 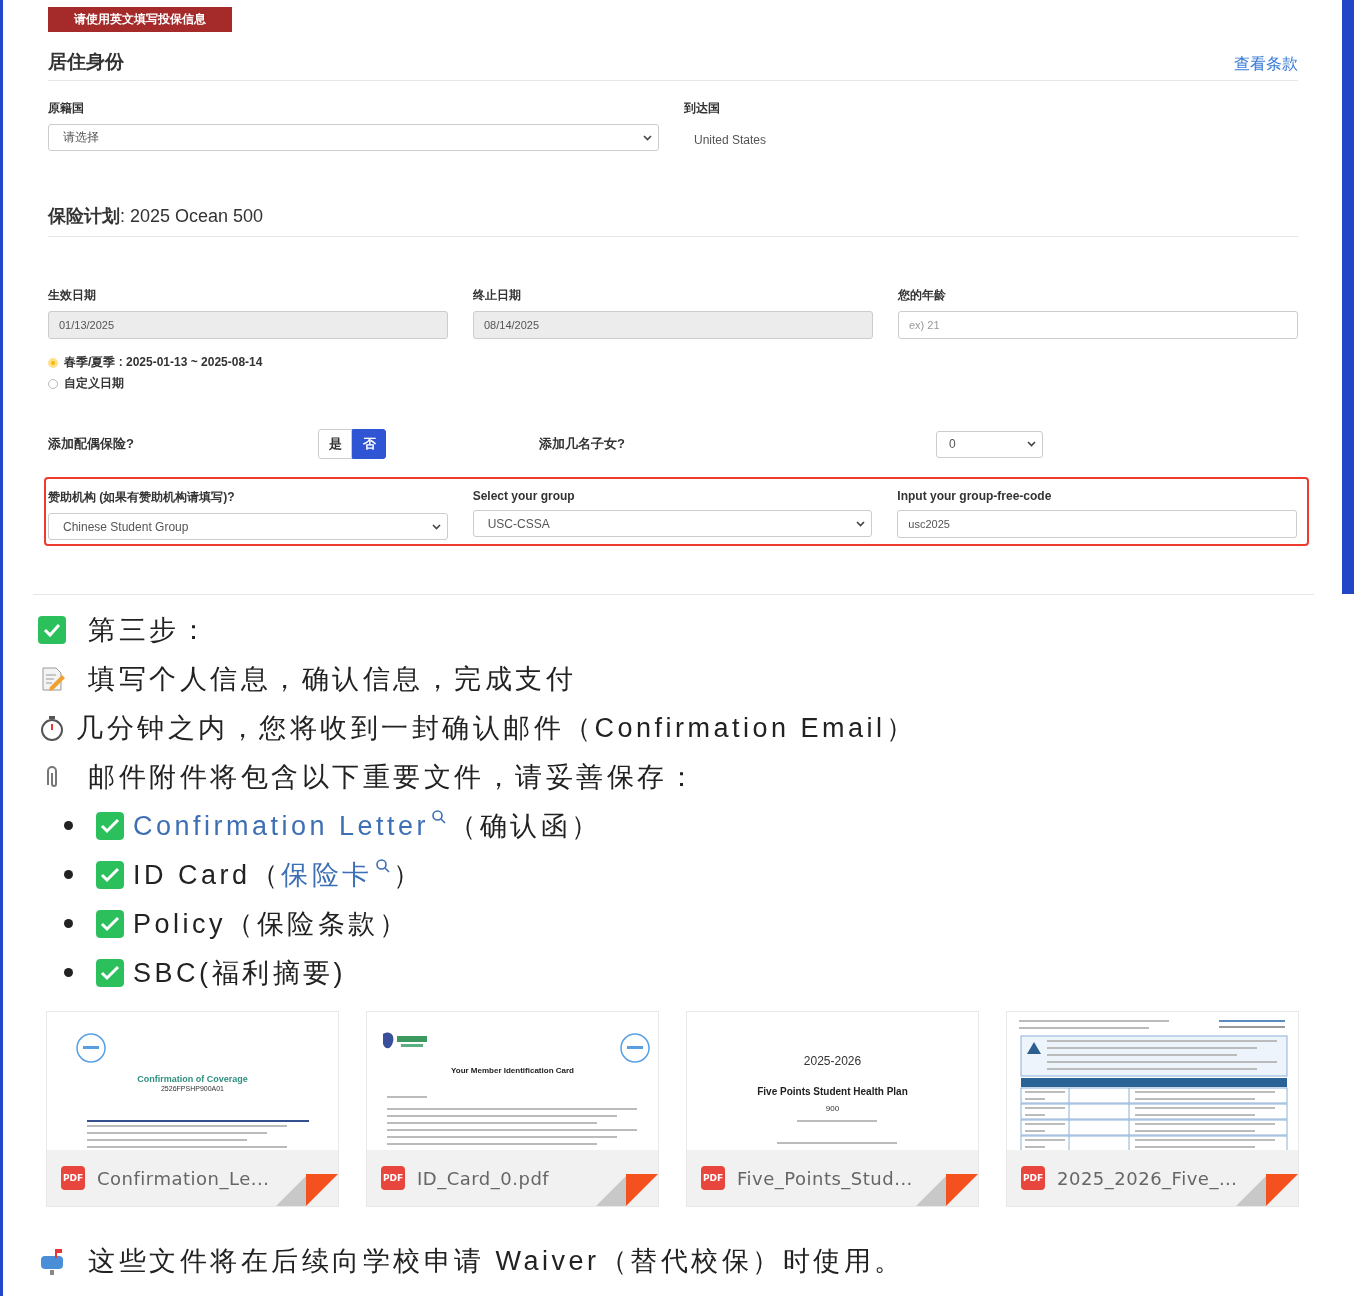 What do you see at coordinates (72, 295) in the screenshot?
I see `field-label: 生效日期` at bounding box center [72, 295].